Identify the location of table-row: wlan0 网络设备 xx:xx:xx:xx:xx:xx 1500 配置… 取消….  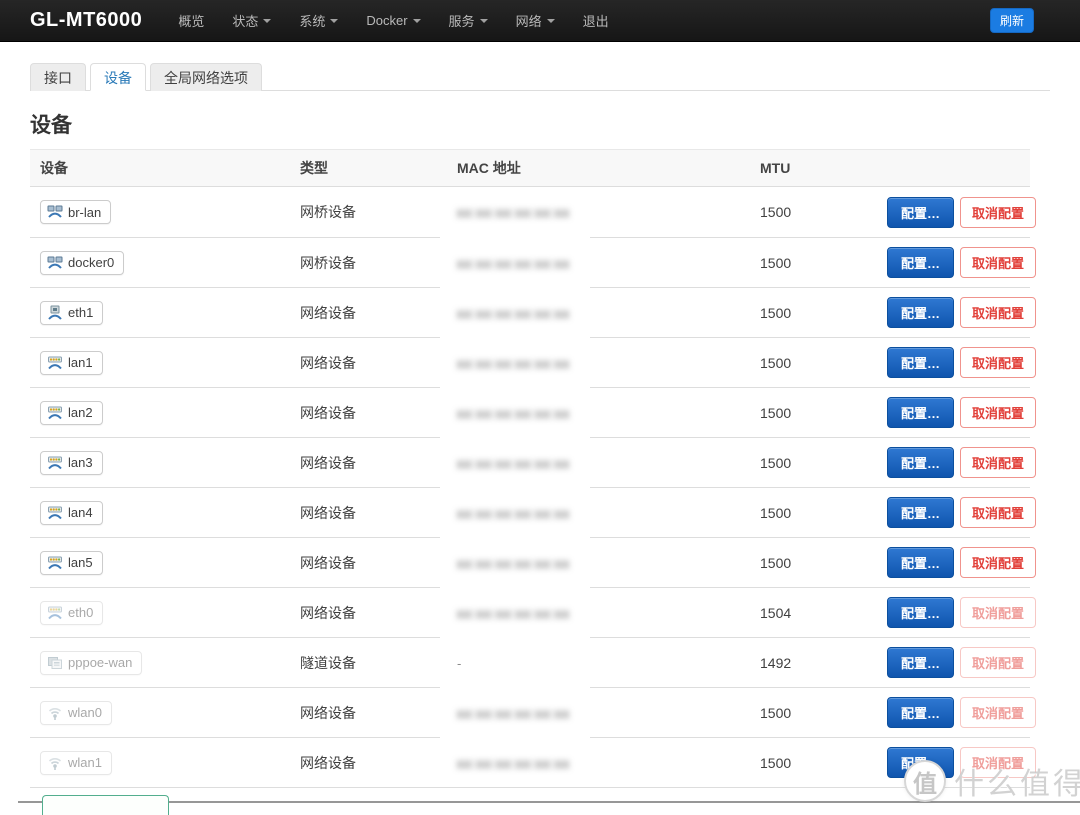
(533, 712).